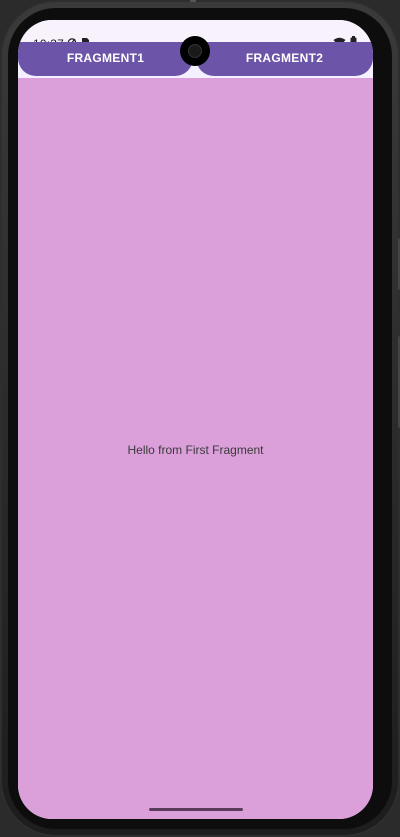 The image size is (400, 837). I want to click on fragment-message: Hello from First Fragment, so click(195, 450).